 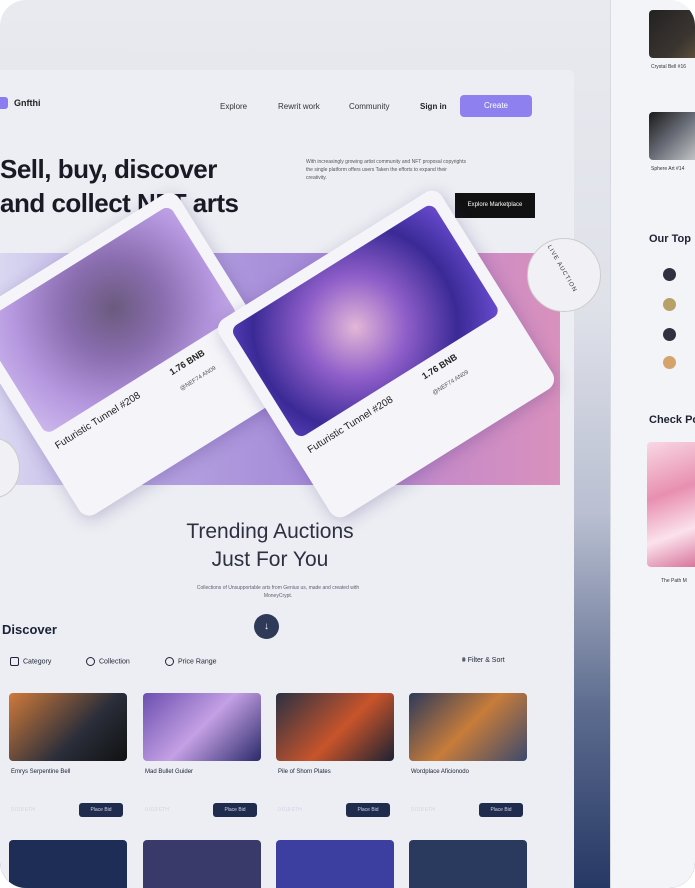 I want to click on logo-icon, so click(x=4, y=103).